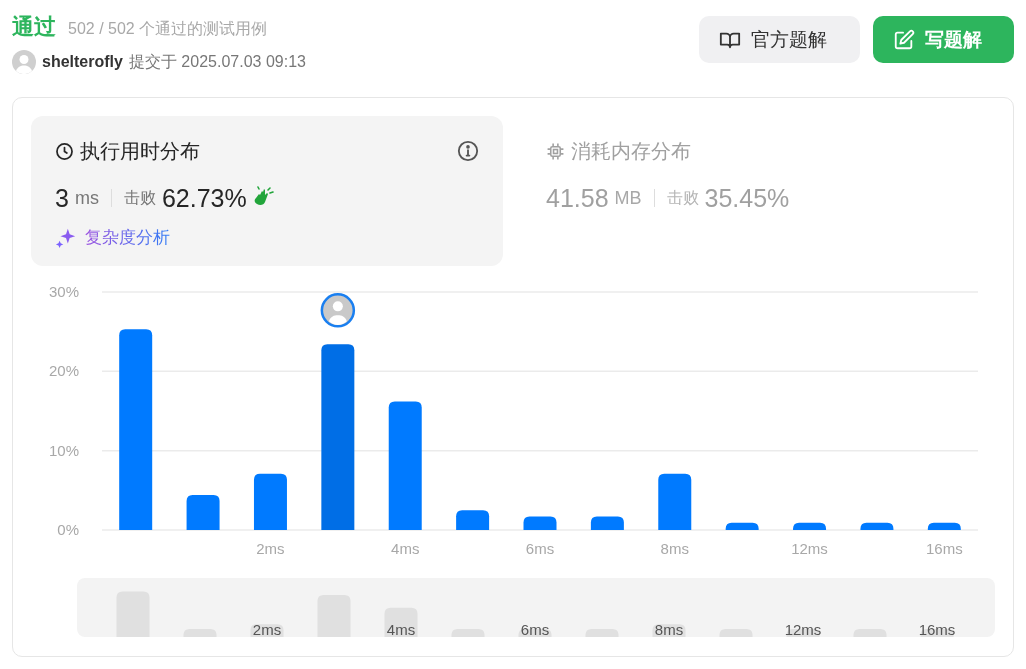  Describe the element at coordinates (628, 198) in the screenshot. I see `metric-unit: MB` at that location.